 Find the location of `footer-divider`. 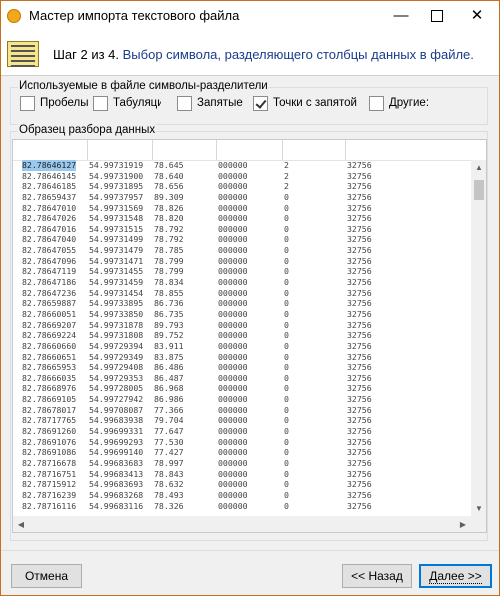

footer-divider is located at coordinates (250, 550).